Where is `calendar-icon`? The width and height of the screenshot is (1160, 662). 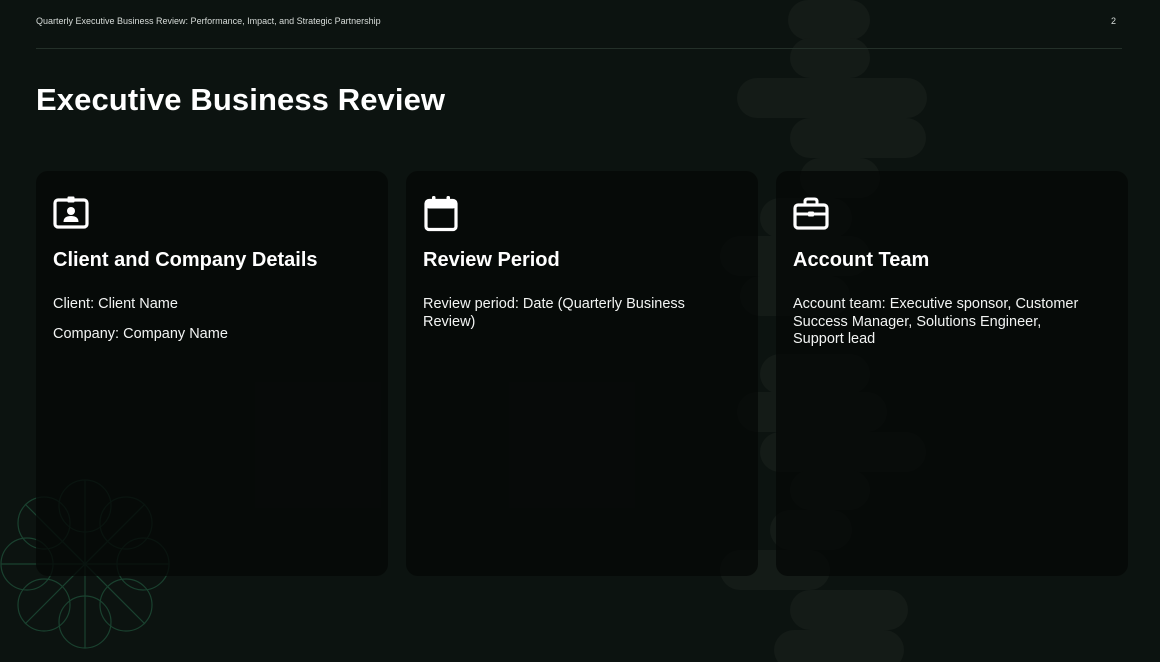 calendar-icon is located at coordinates (442, 214).